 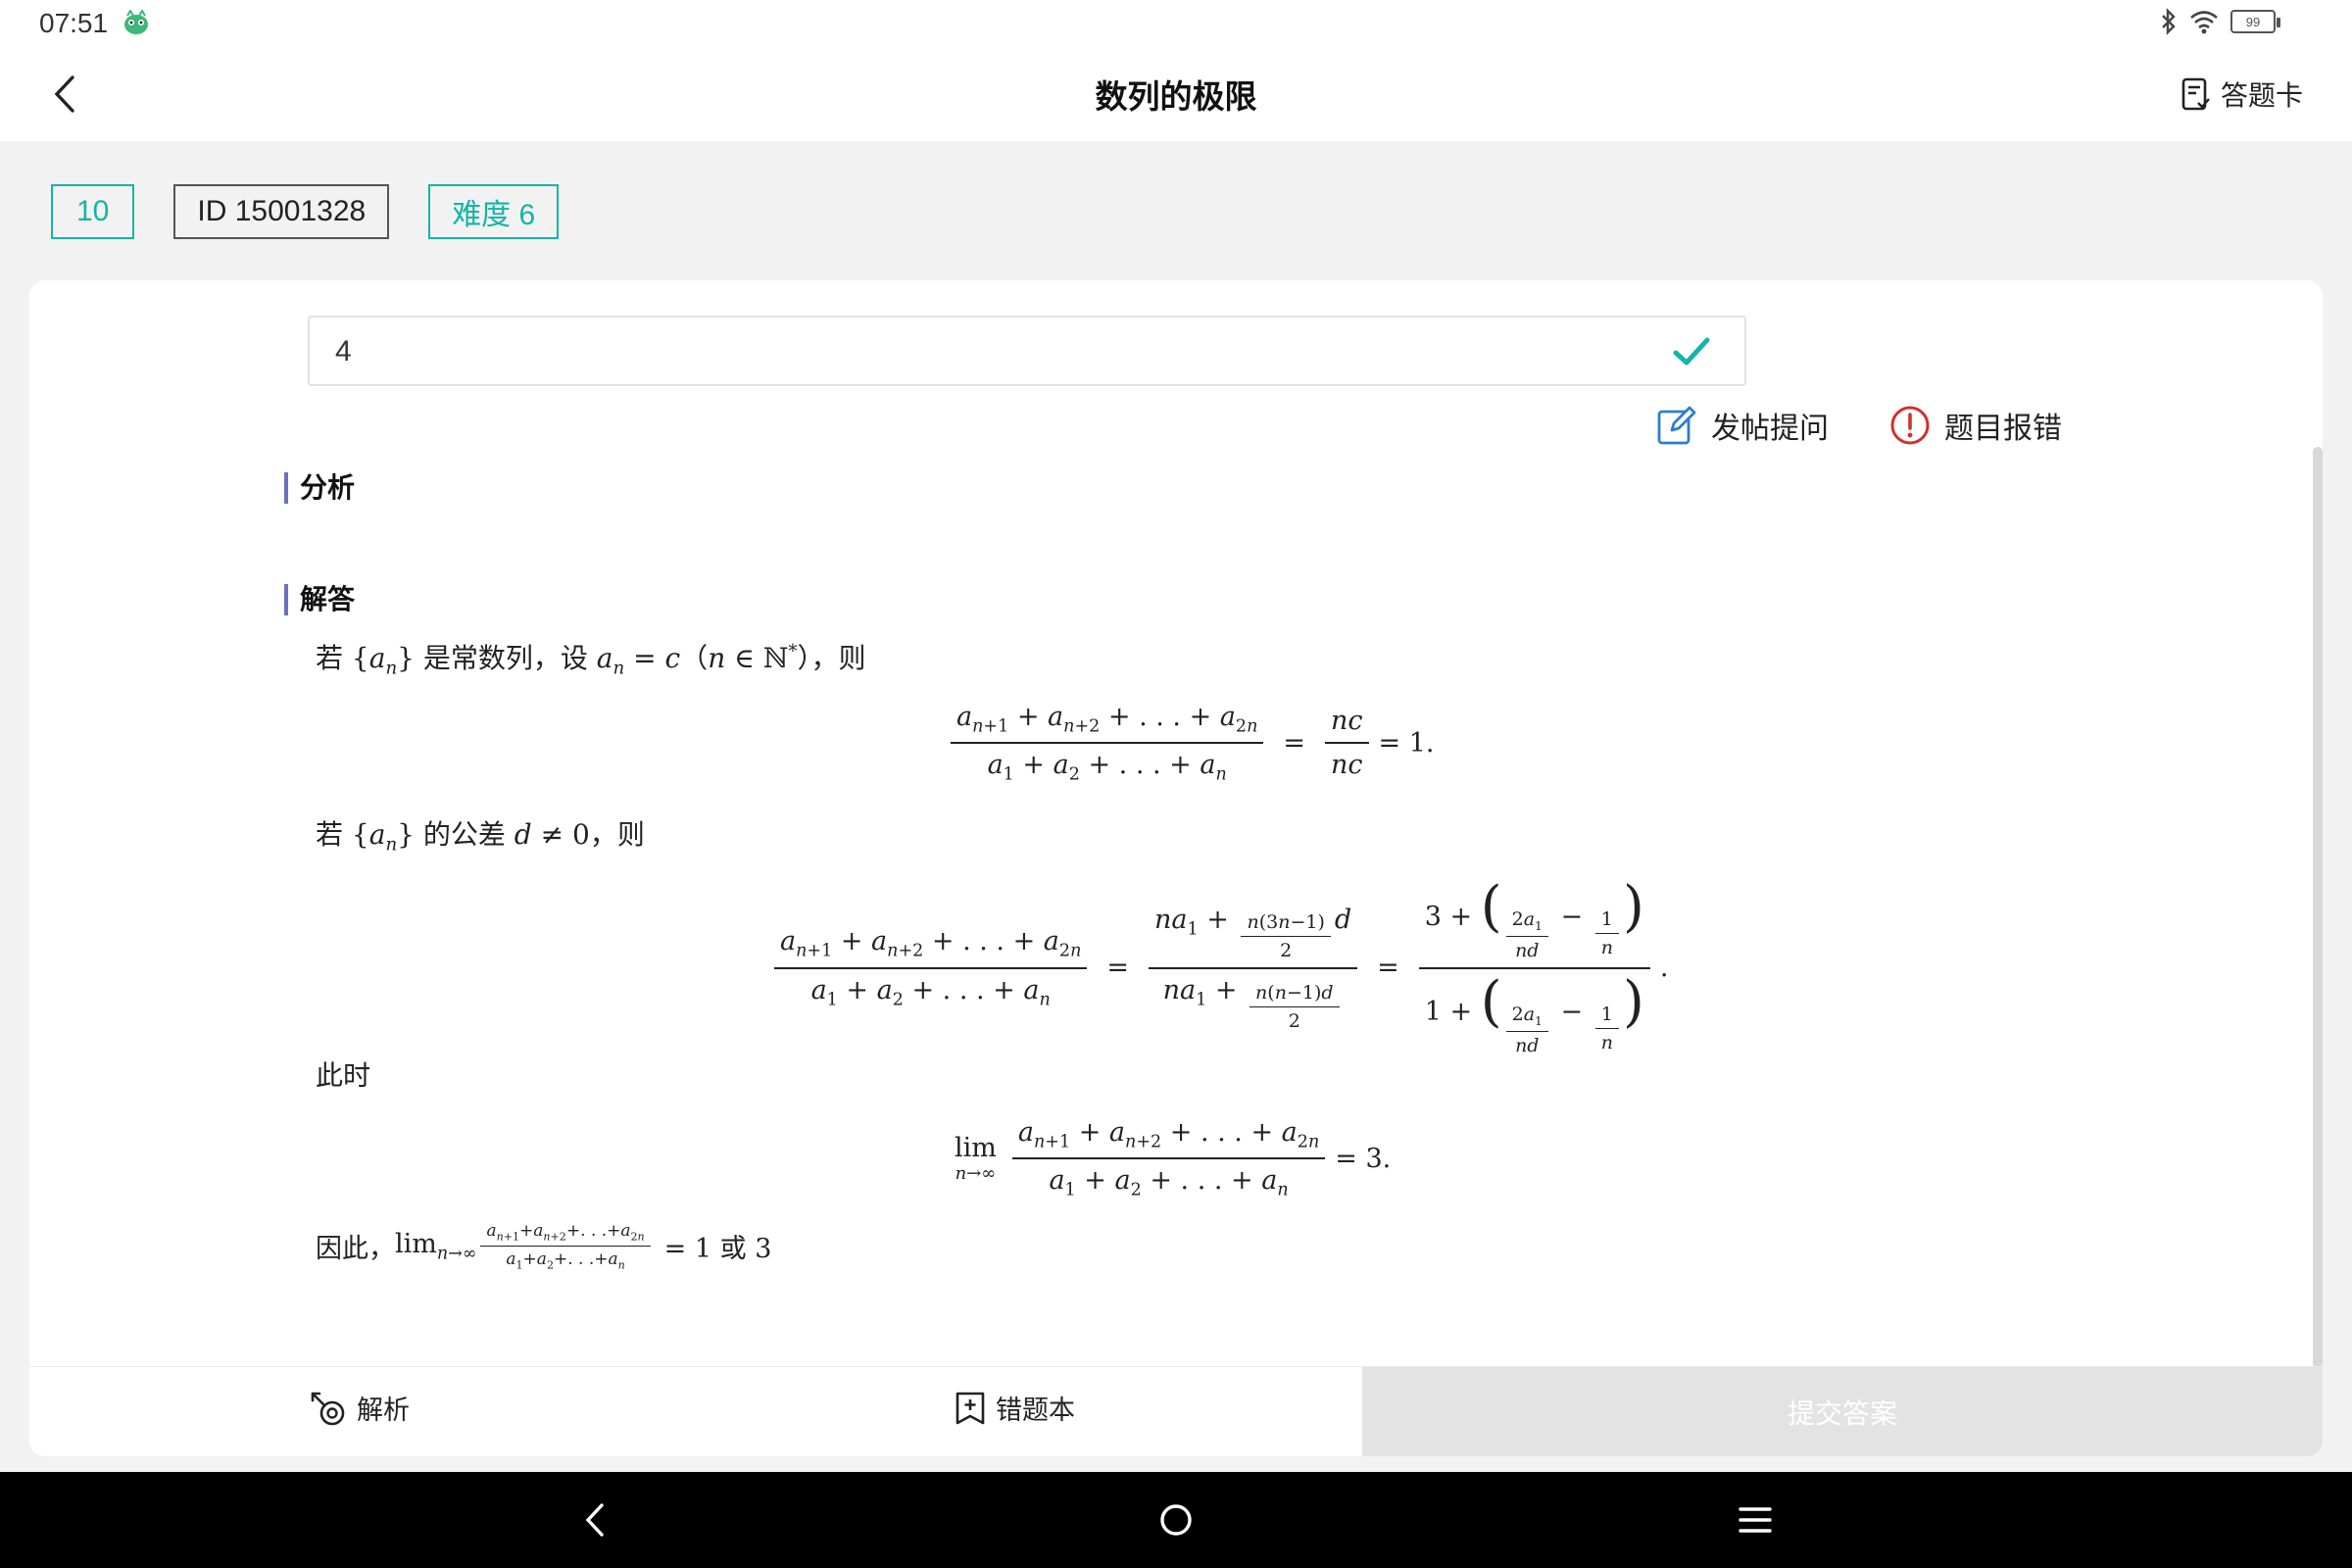 What do you see at coordinates (1770, 429) in the screenshot?
I see `post-question-label: 发帖提问` at bounding box center [1770, 429].